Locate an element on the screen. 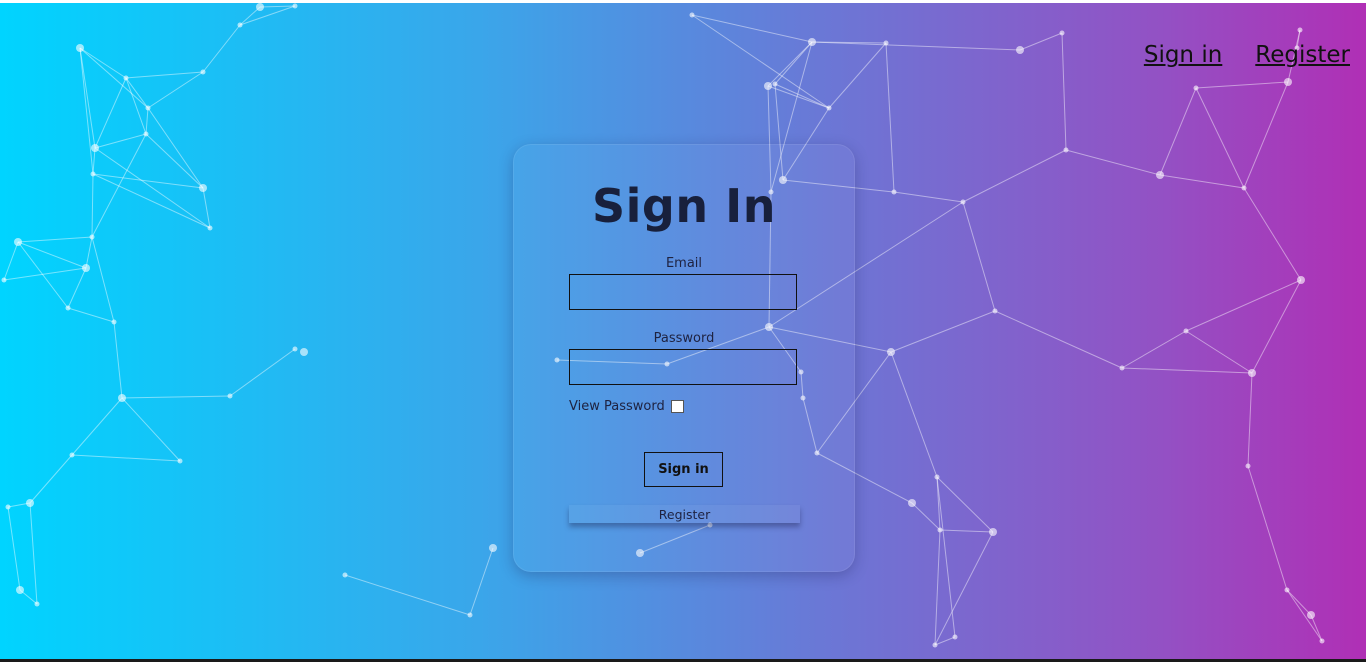 The image size is (1366, 662). view-password-checkbox is located at coordinates (677, 406).